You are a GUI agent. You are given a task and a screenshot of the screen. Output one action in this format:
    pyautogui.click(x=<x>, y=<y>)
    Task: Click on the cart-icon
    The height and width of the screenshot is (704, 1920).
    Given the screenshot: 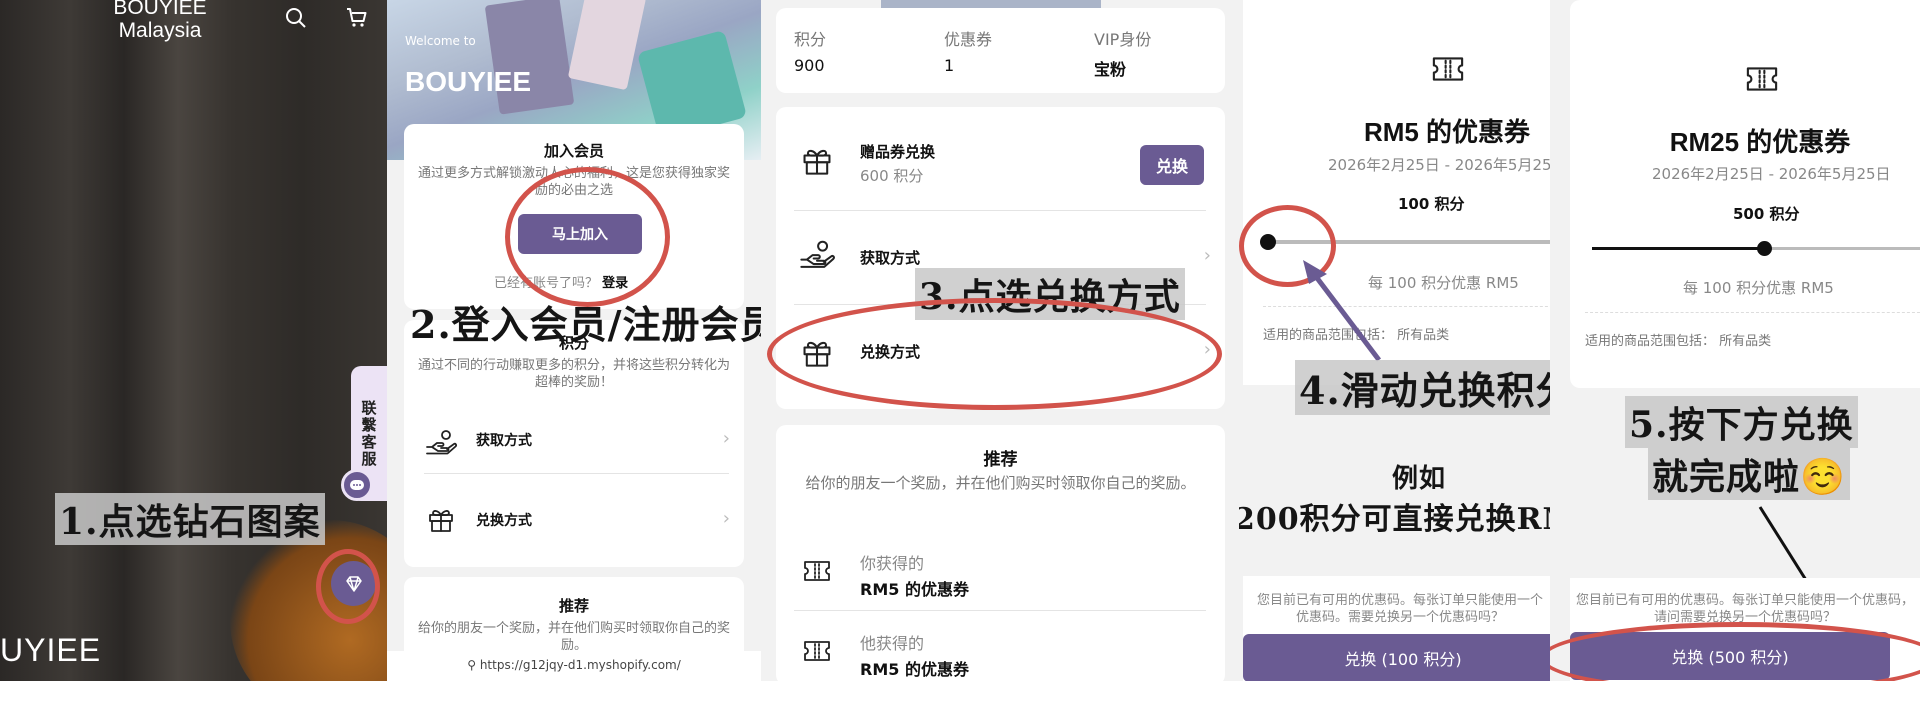 What is the action you would take?
    pyautogui.click(x=357, y=20)
    